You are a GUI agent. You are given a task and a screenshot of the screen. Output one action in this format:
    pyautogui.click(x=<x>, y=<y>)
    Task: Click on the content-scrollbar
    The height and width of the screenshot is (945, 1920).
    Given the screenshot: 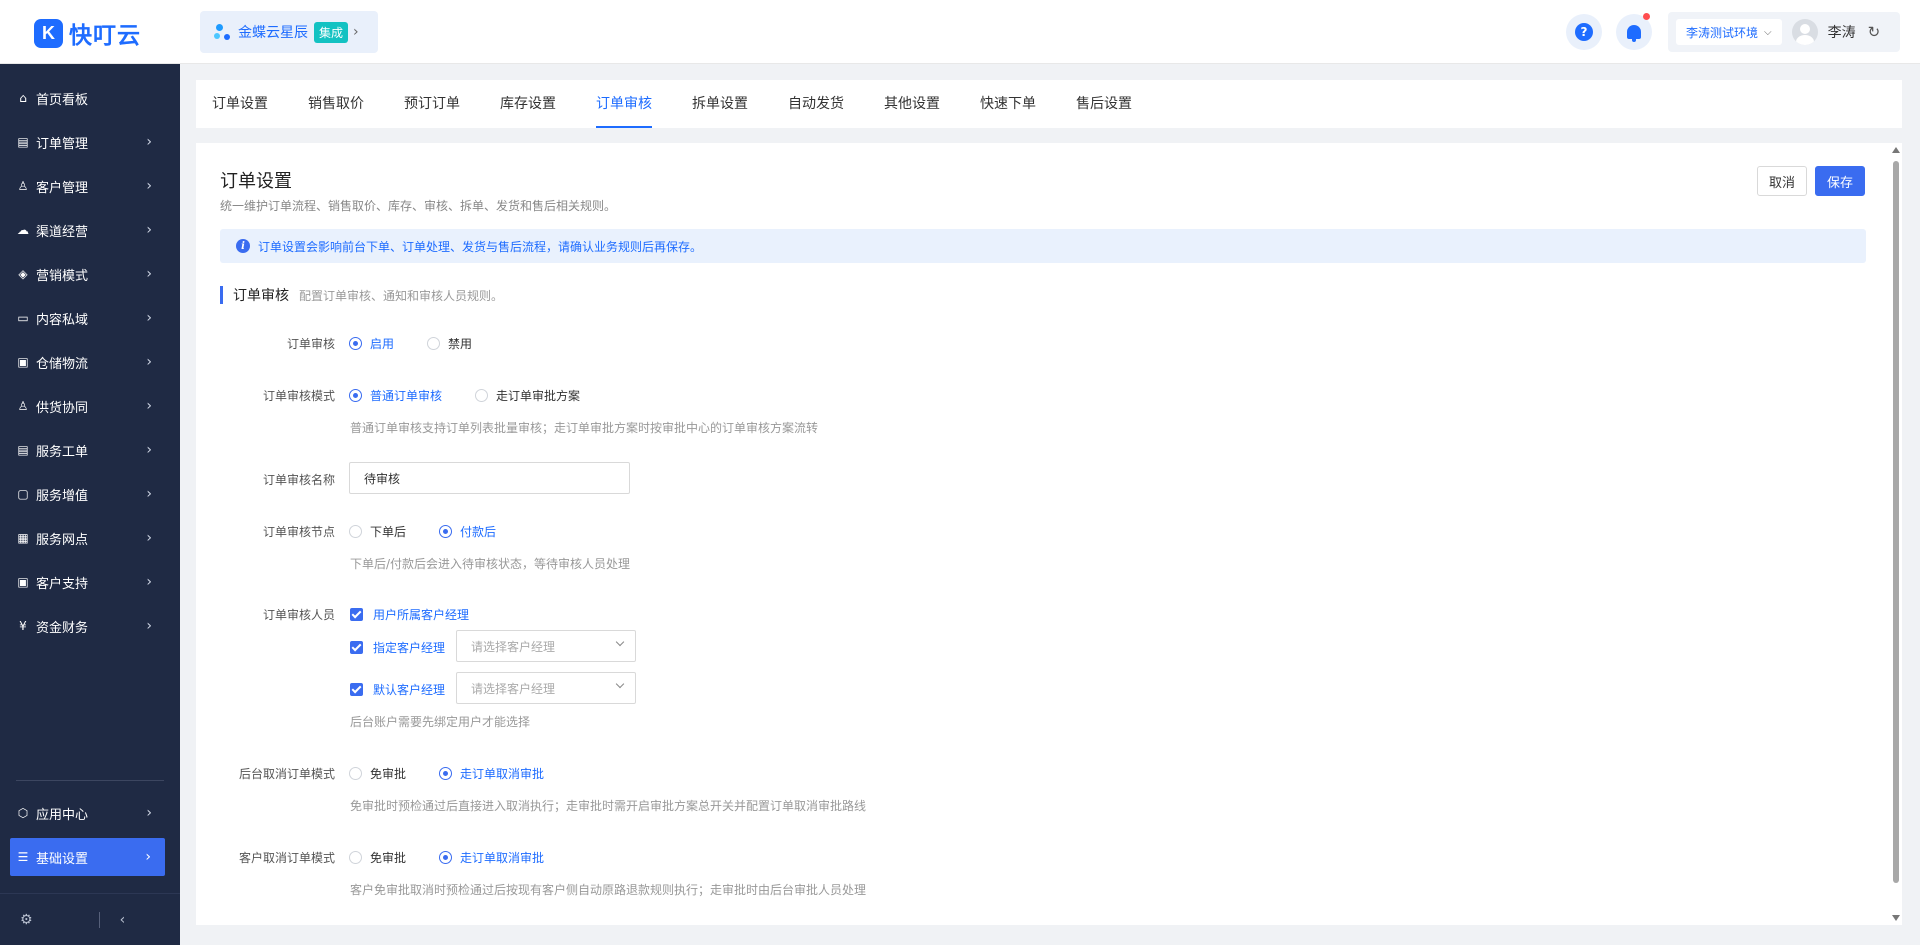 What is the action you would take?
    pyautogui.click(x=1896, y=534)
    